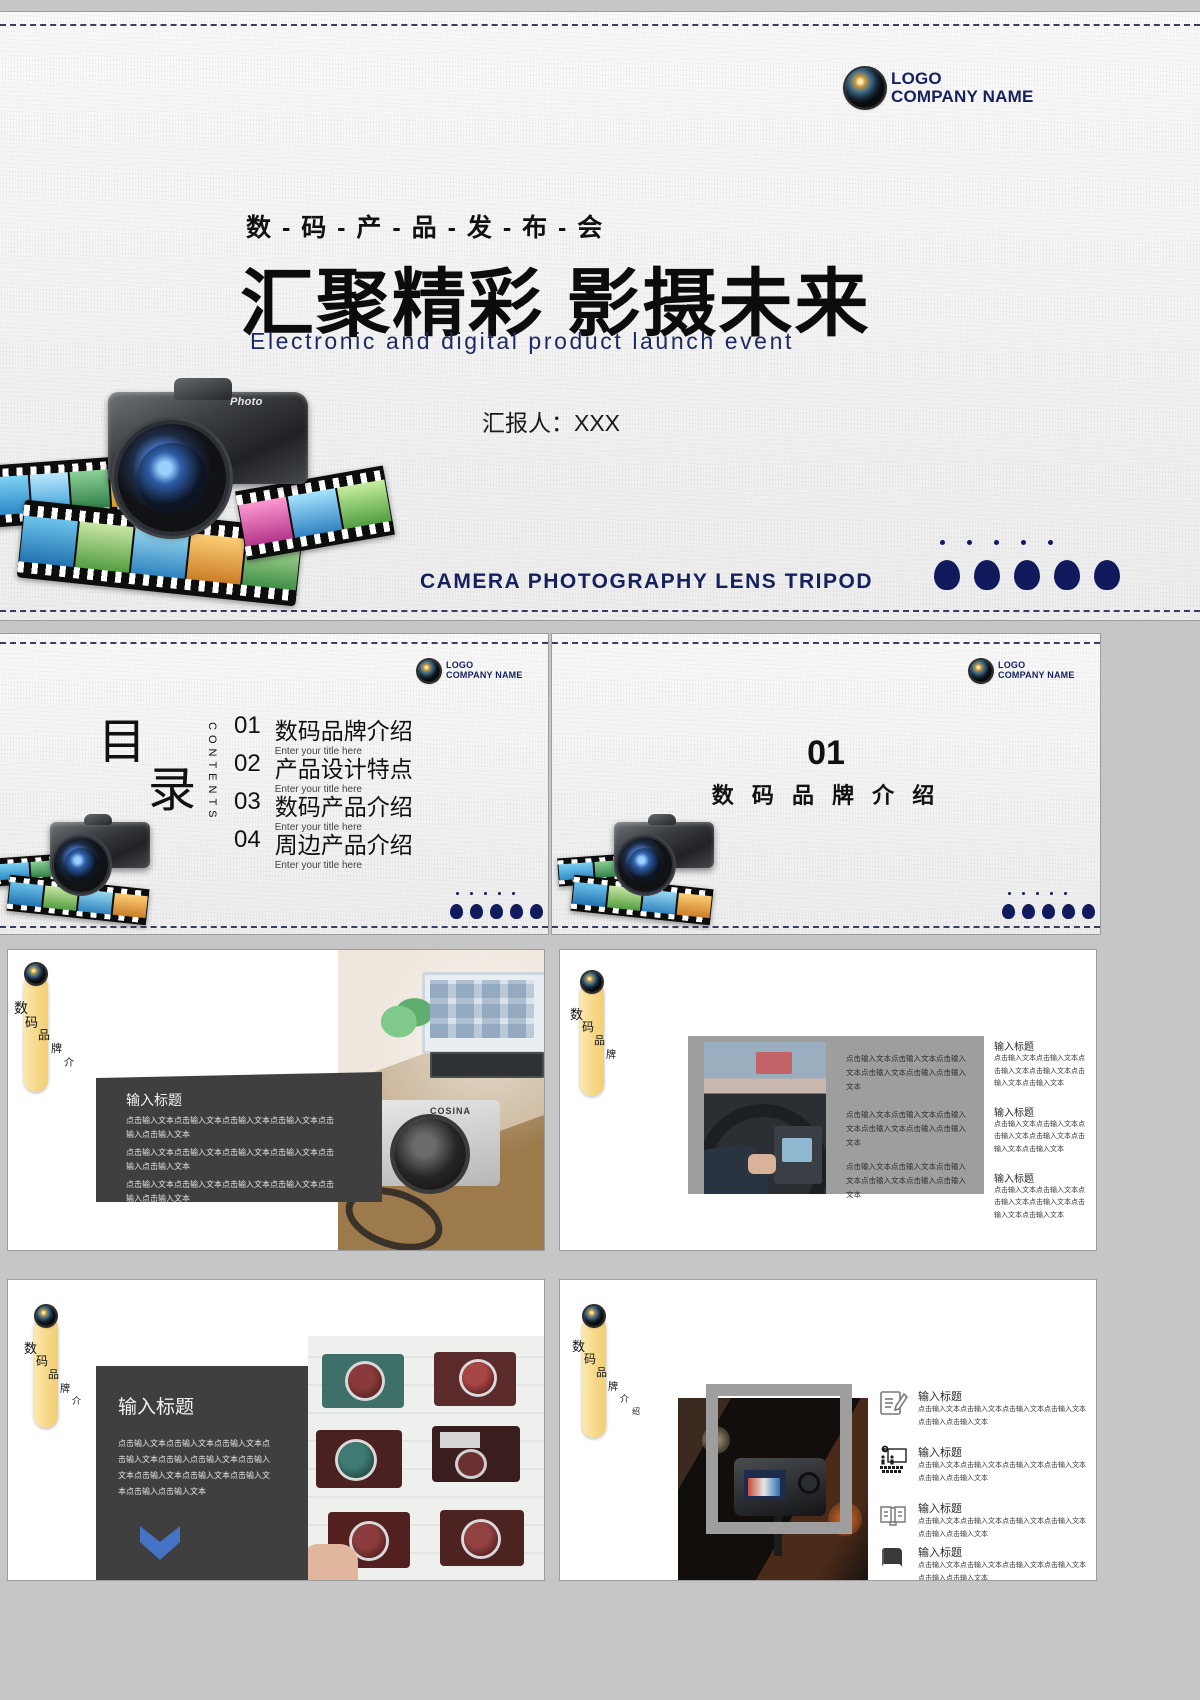 This screenshot has width=1200, height=1700. What do you see at coordinates (172, 790) in the screenshot?
I see `toc-heading-char-2: 录` at bounding box center [172, 790].